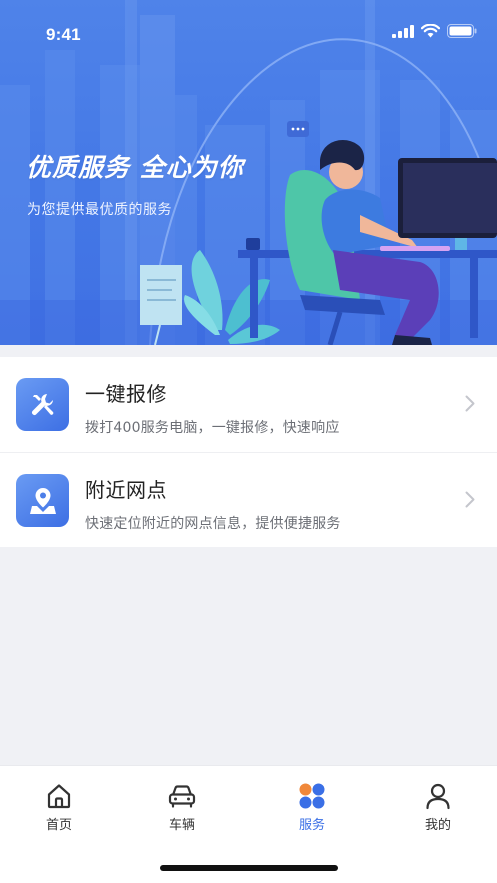  I want to click on cellular-signal-icon, so click(403, 31).